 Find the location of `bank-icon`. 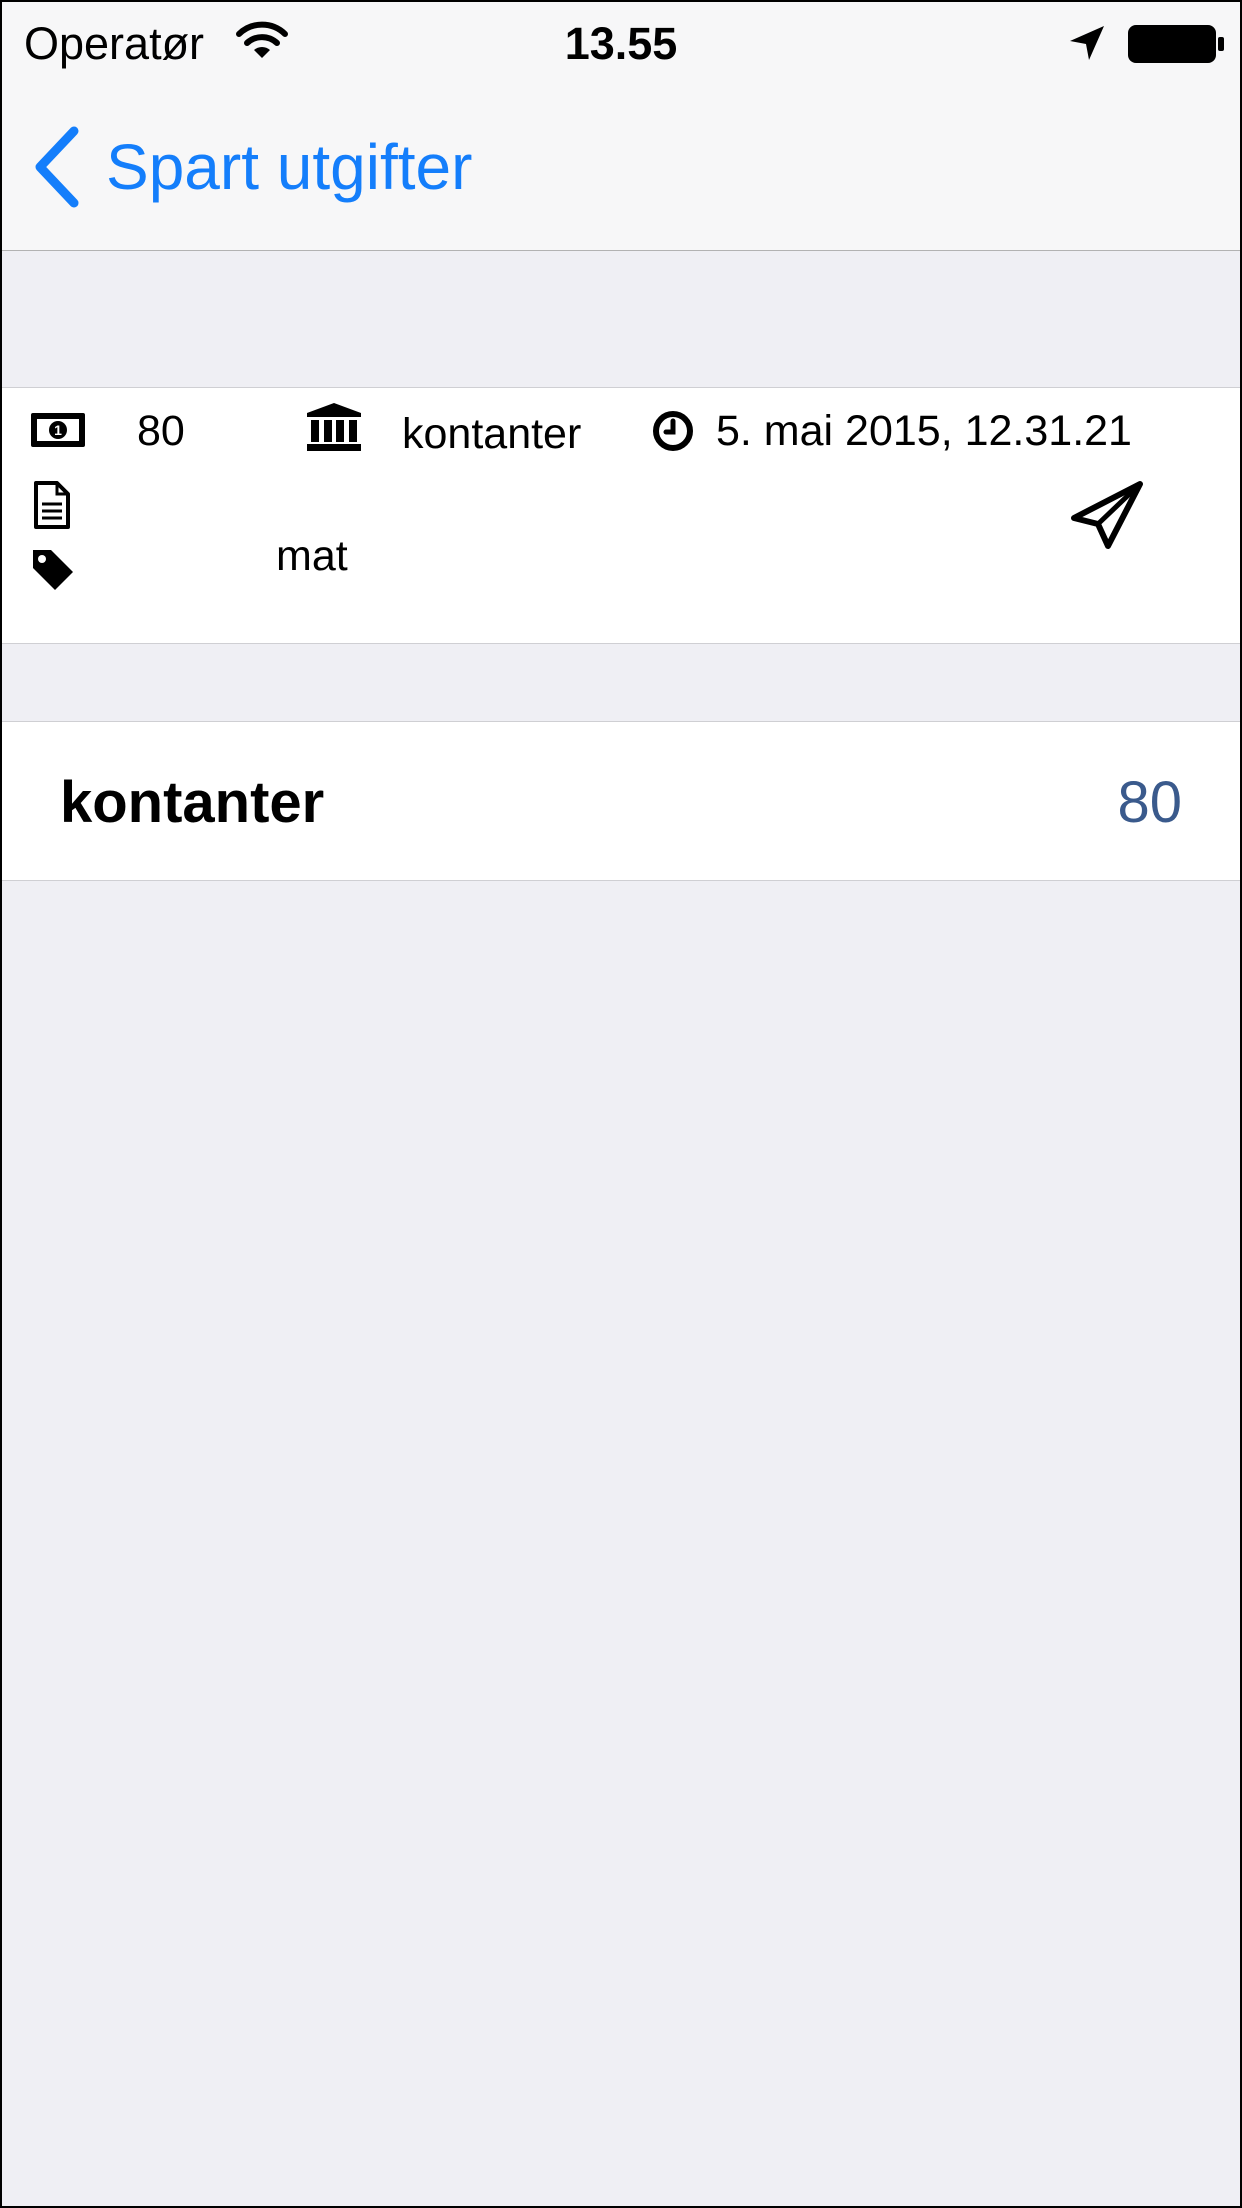

bank-icon is located at coordinates (334, 427).